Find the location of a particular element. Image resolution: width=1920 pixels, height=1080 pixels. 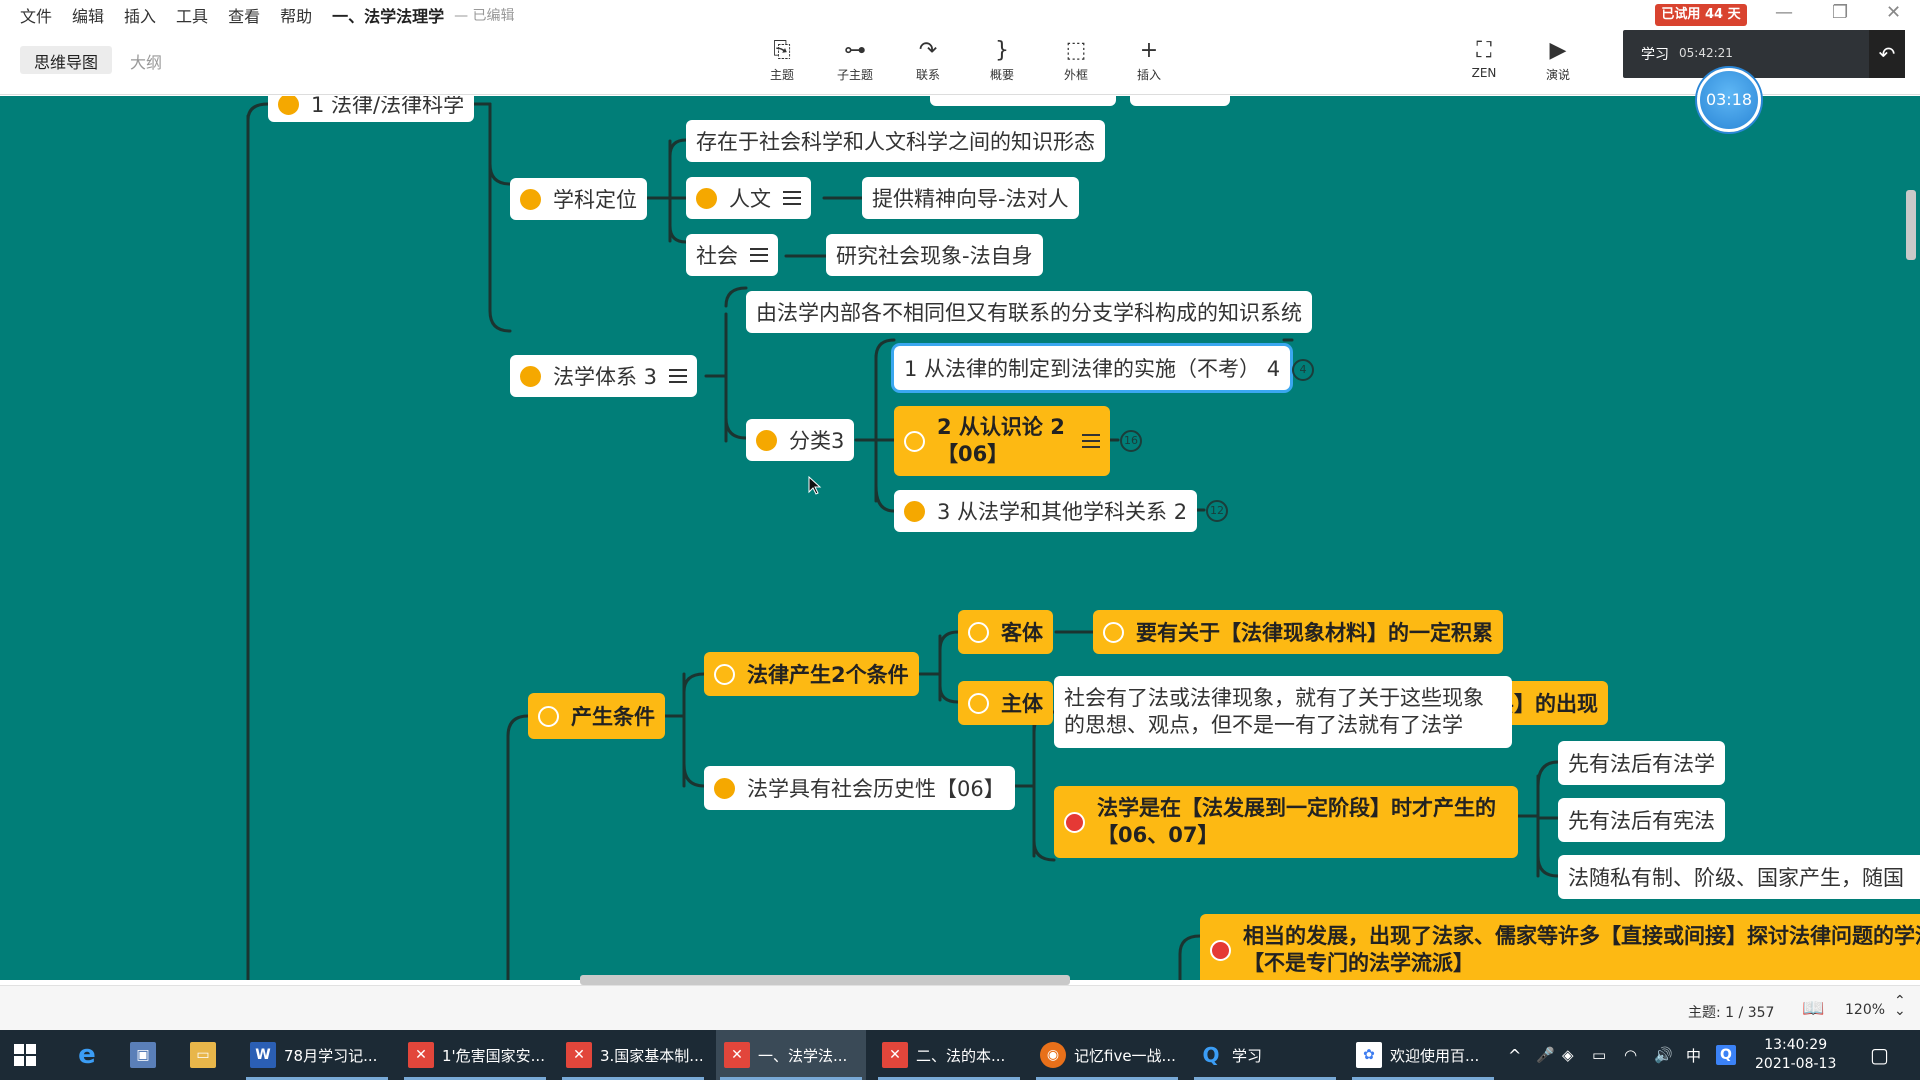

collapsed-count-badge: 16 is located at coordinates (1131, 441).